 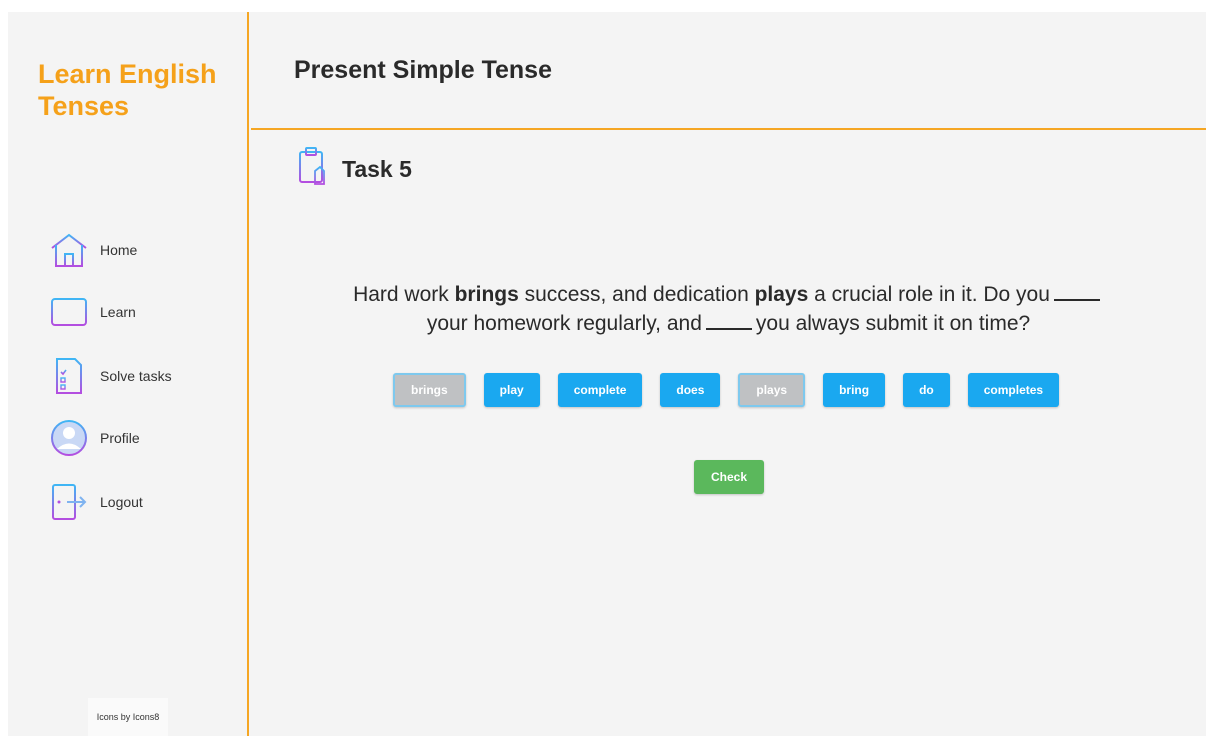 I want to click on check-button: Check, so click(x=729, y=477).